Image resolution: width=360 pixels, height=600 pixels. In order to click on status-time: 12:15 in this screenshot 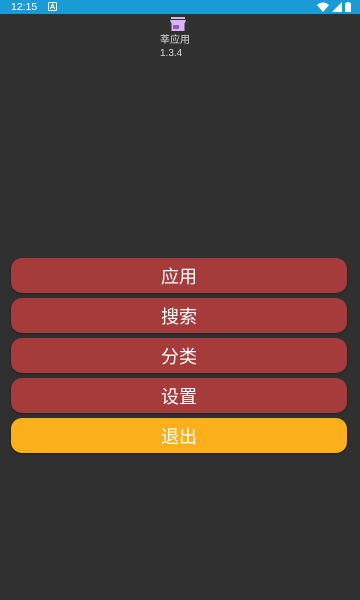, I will do `click(24, 7)`.